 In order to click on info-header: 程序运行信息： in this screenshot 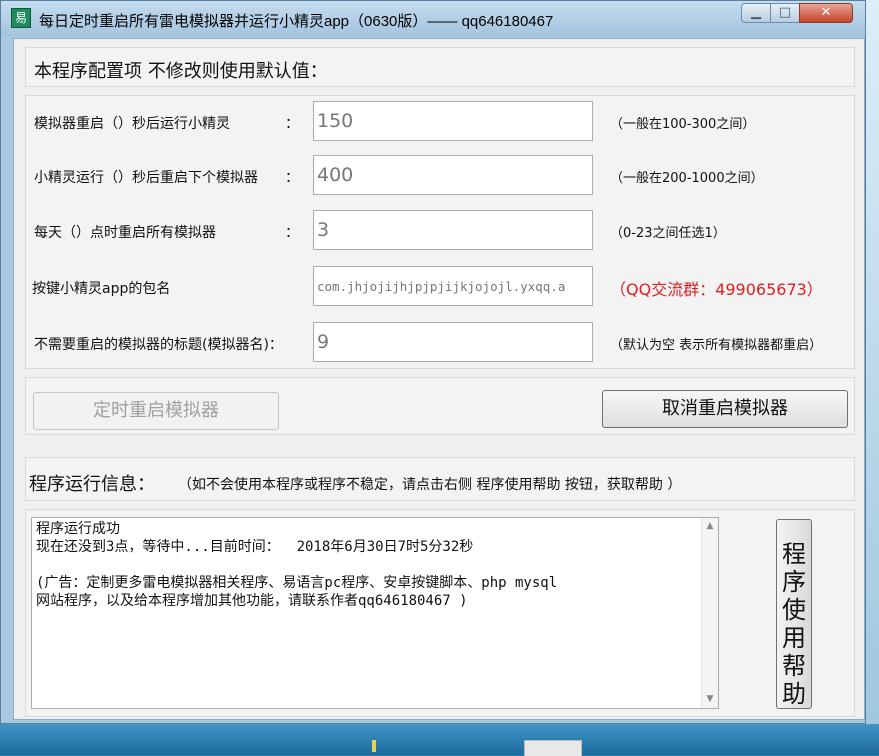, I will do `click(92, 484)`.